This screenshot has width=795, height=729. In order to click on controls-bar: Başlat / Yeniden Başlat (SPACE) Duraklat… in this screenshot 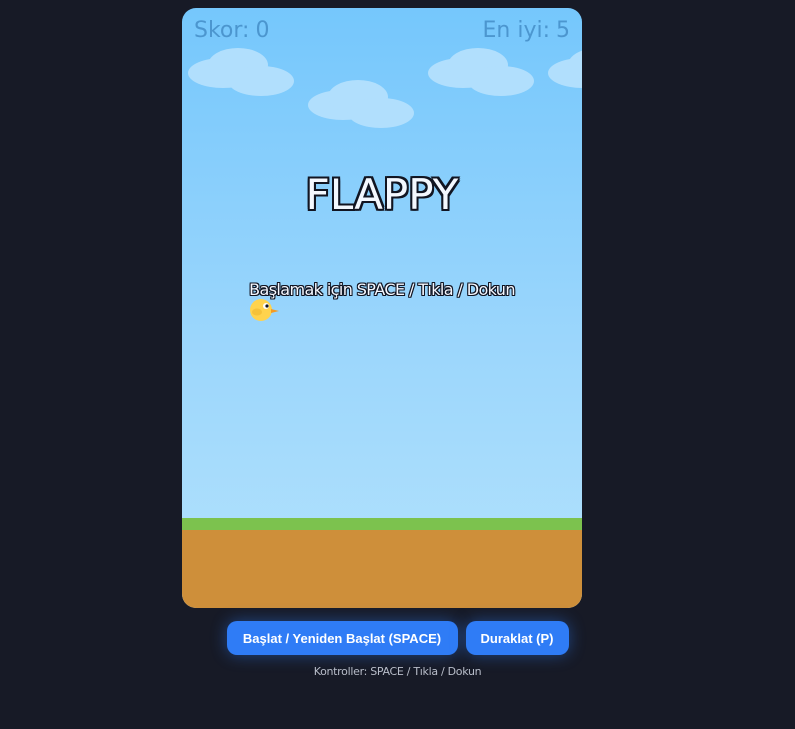, I will do `click(397, 638)`.